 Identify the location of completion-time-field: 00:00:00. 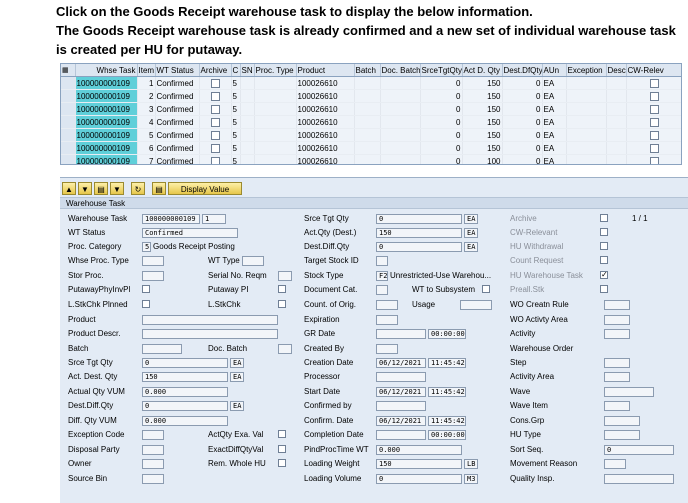
(447, 435).